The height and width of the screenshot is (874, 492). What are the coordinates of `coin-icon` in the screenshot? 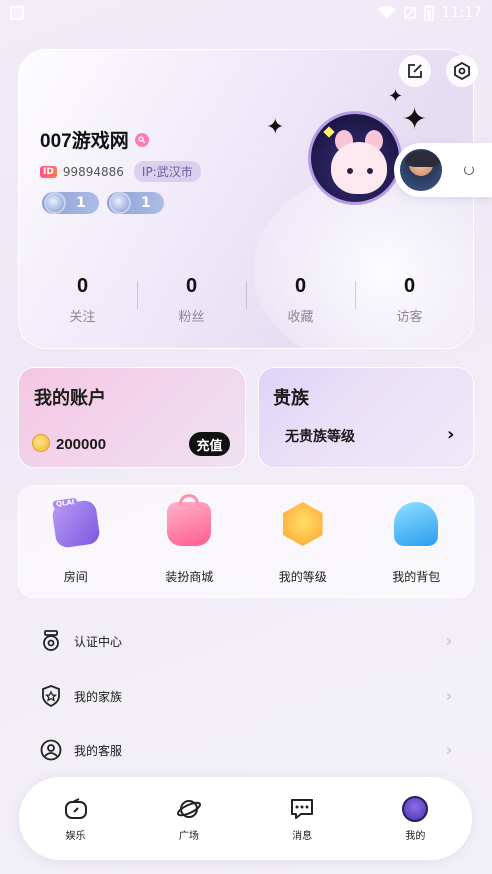 It's located at (41, 443).